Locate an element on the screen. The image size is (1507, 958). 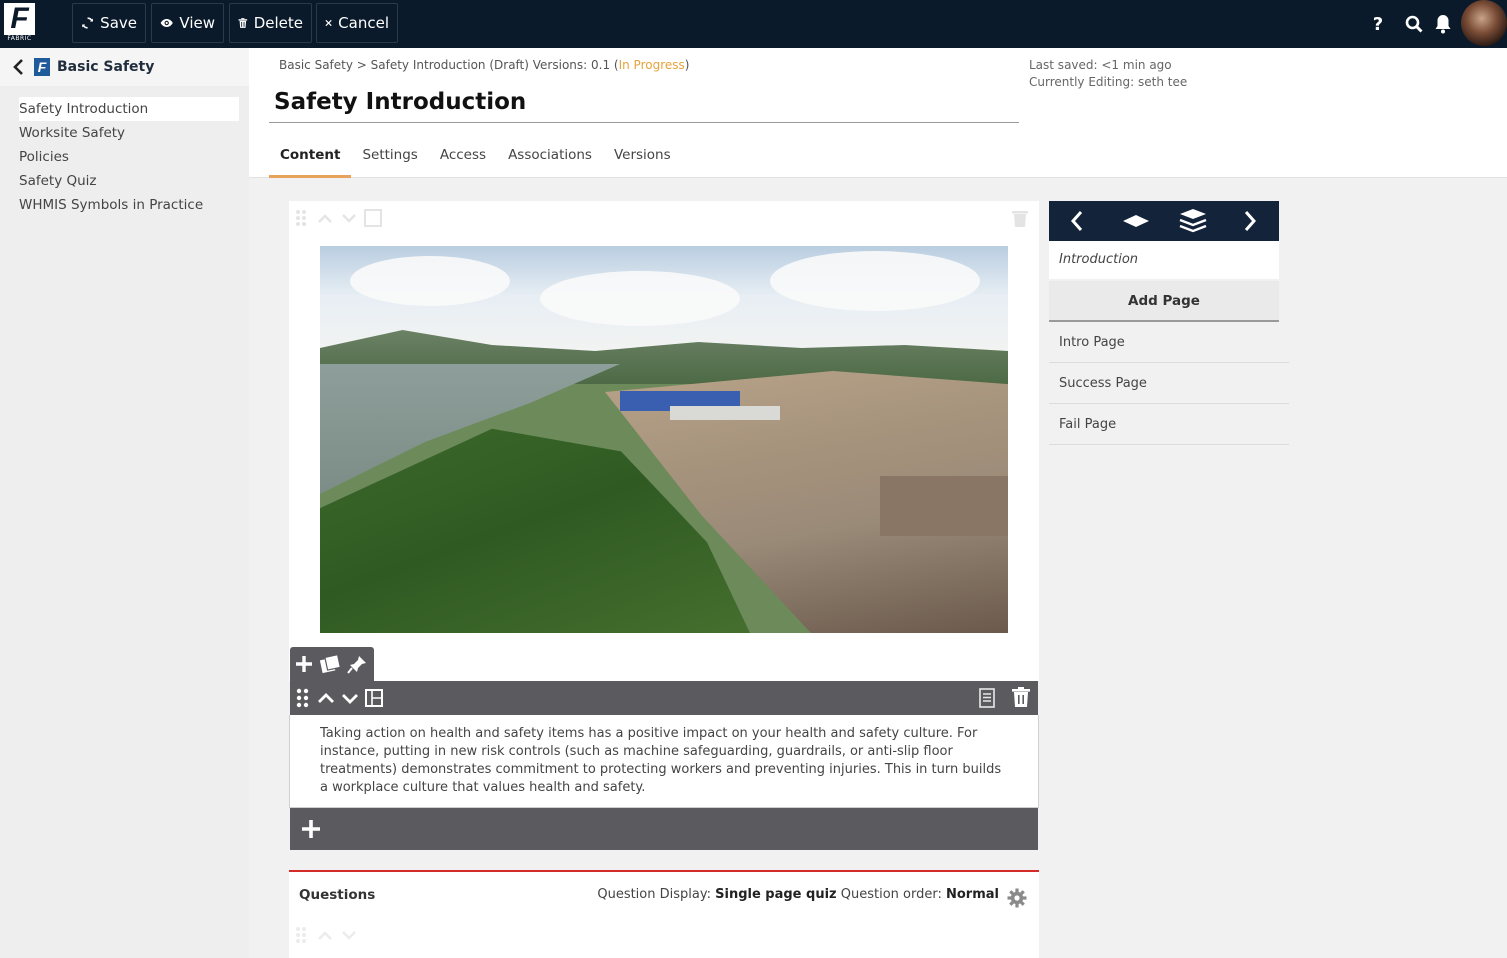
chevron-left-icon is located at coordinates (1076, 221).